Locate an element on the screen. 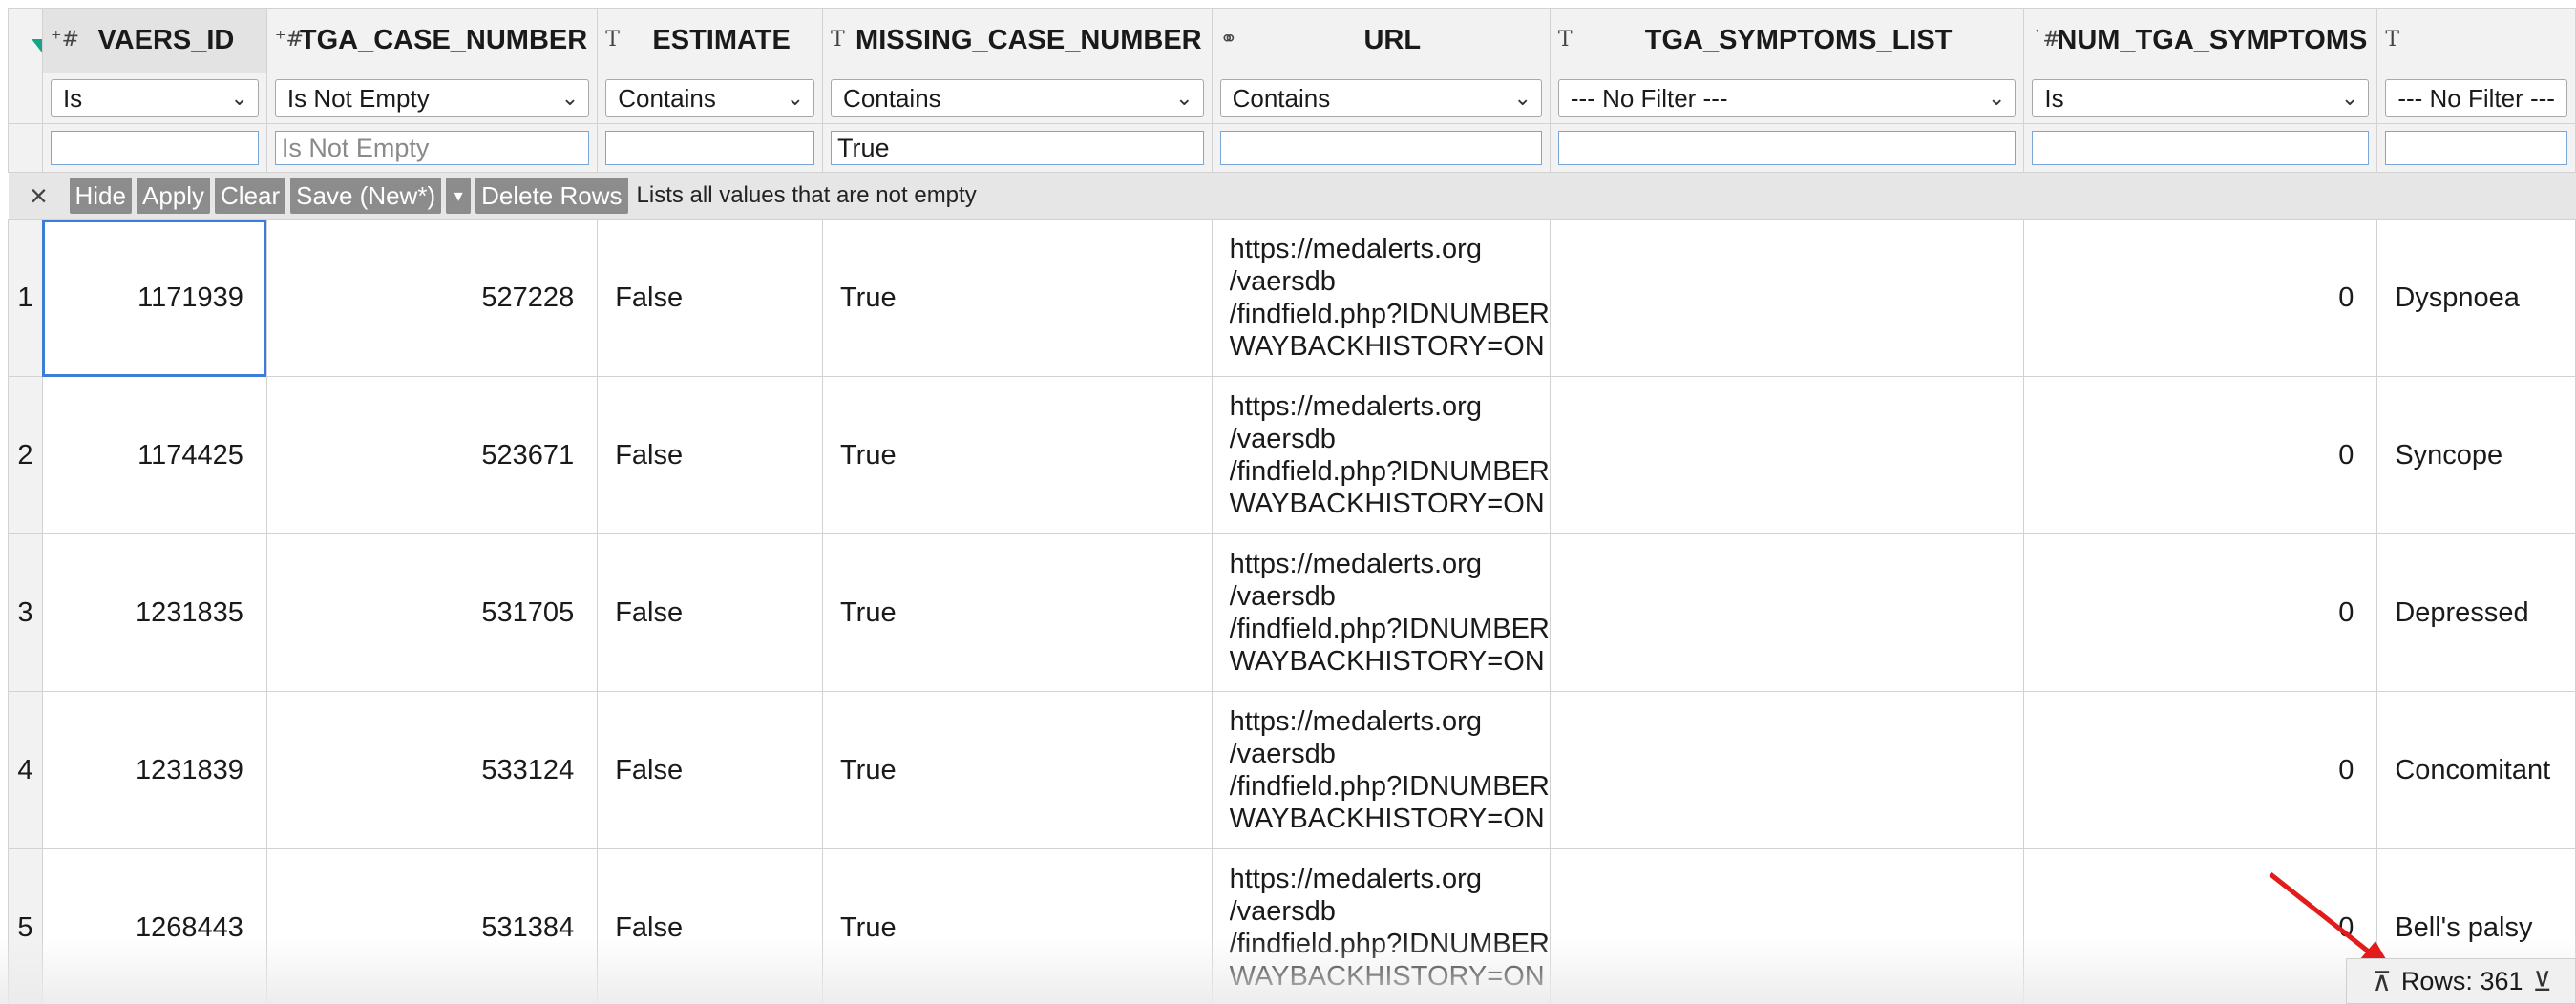 The height and width of the screenshot is (1004, 2576). row-number: 3 is located at coordinates (25, 612).